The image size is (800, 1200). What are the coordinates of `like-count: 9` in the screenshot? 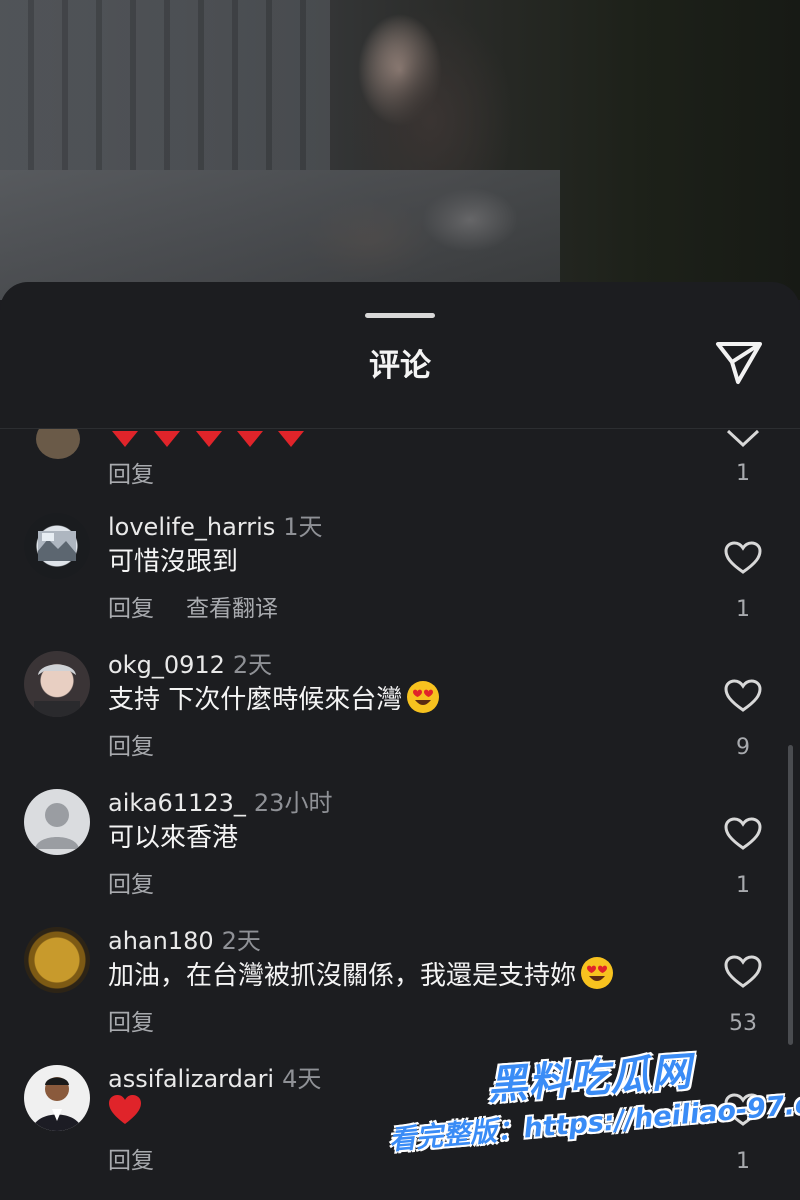 It's located at (743, 747).